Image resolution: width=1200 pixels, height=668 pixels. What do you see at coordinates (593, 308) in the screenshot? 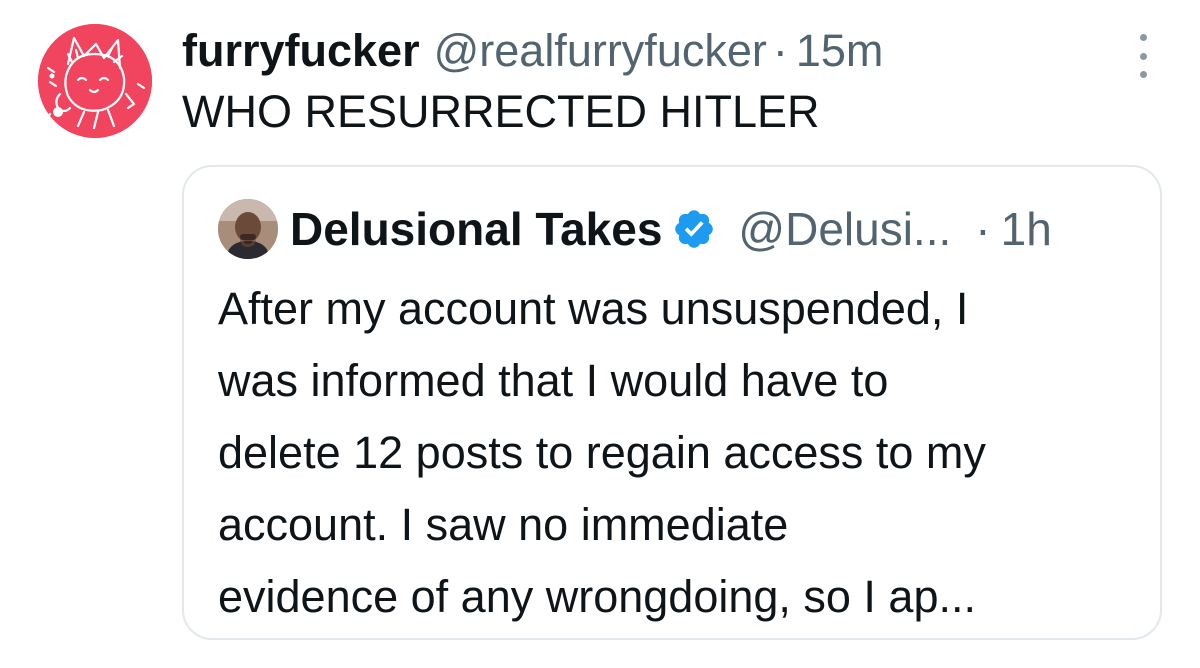
I see `quoted-text-line: After my account was unsuspended, I` at bounding box center [593, 308].